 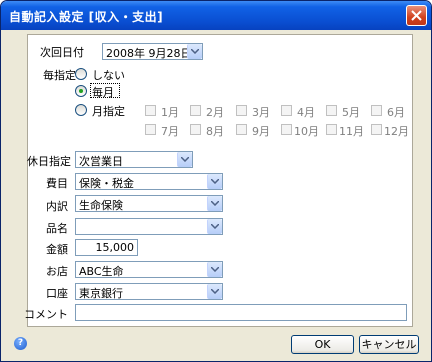 I want to click on cancel-button: キャンセル, so click(x=389, y=344).